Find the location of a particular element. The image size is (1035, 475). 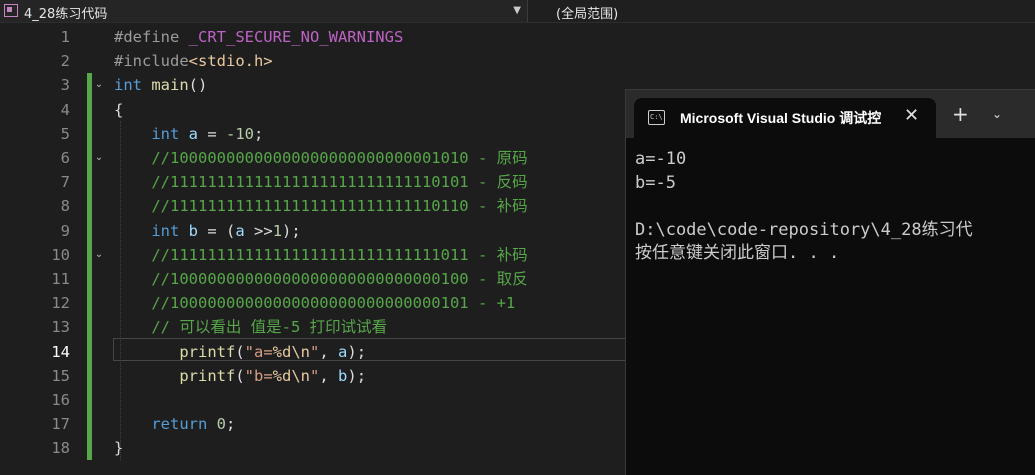

code-token: //11111111111111111111111111111011 - 补码 is located at coordinates (339, 254).